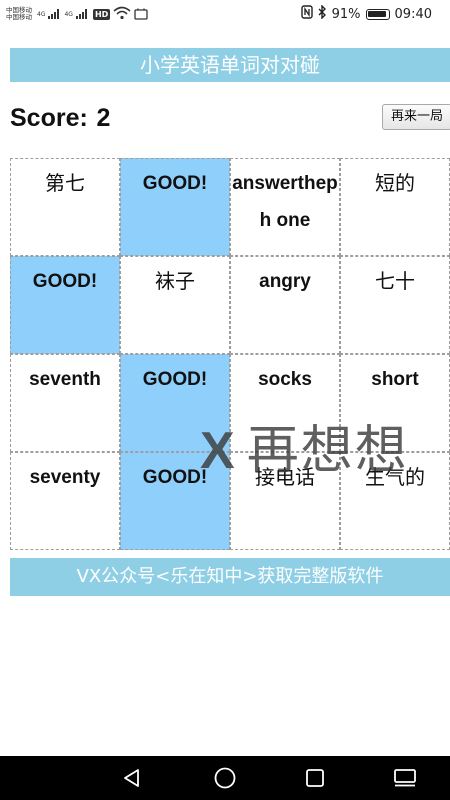  What do you see at coordinates (41, 14) in the screenshot?
I see `network-type-1: 4G` at bounding box center [41, 14].